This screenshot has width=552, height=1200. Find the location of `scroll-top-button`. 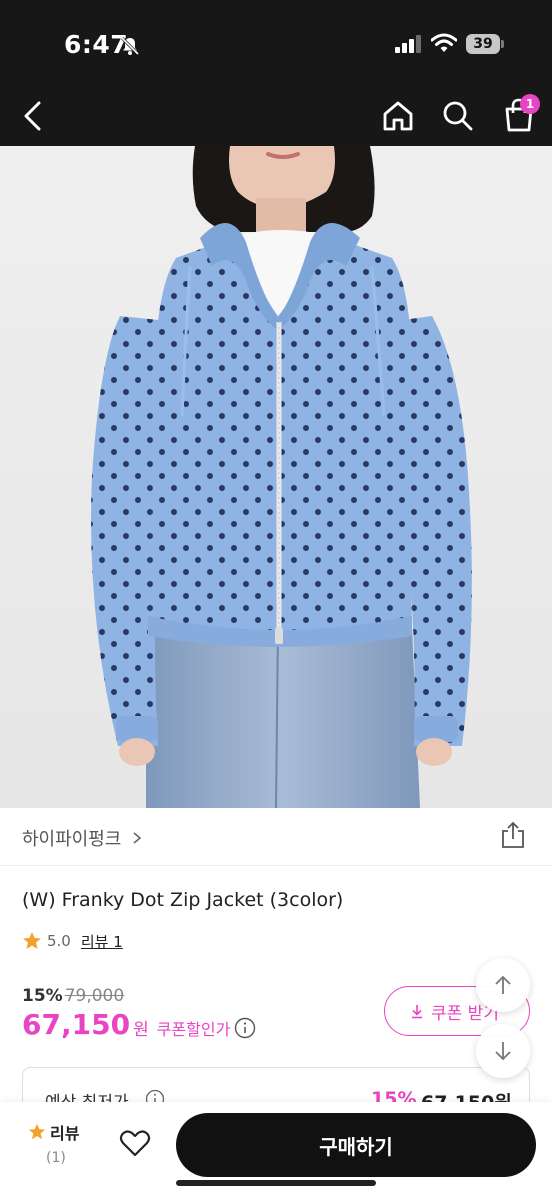

scroll-top-button is located at coordinates (503, 985).